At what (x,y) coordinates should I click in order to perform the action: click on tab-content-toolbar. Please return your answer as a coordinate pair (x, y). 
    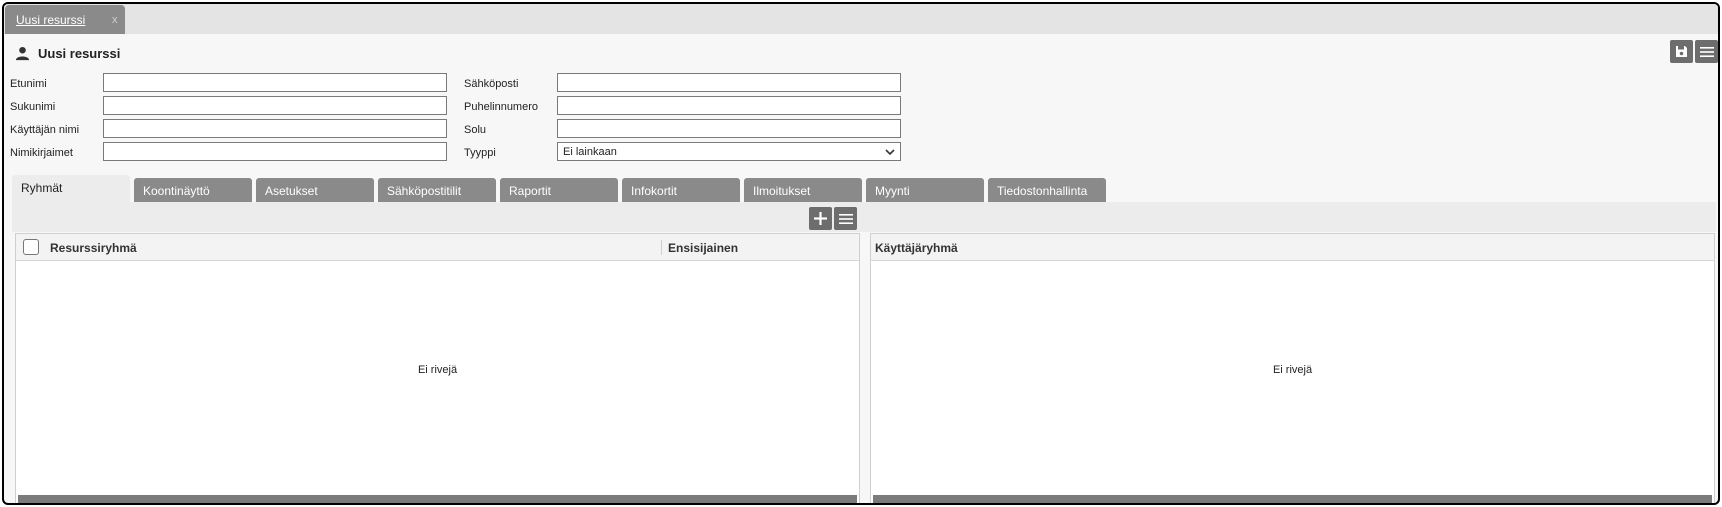
    Looking at the image, I should click on (864, 217).